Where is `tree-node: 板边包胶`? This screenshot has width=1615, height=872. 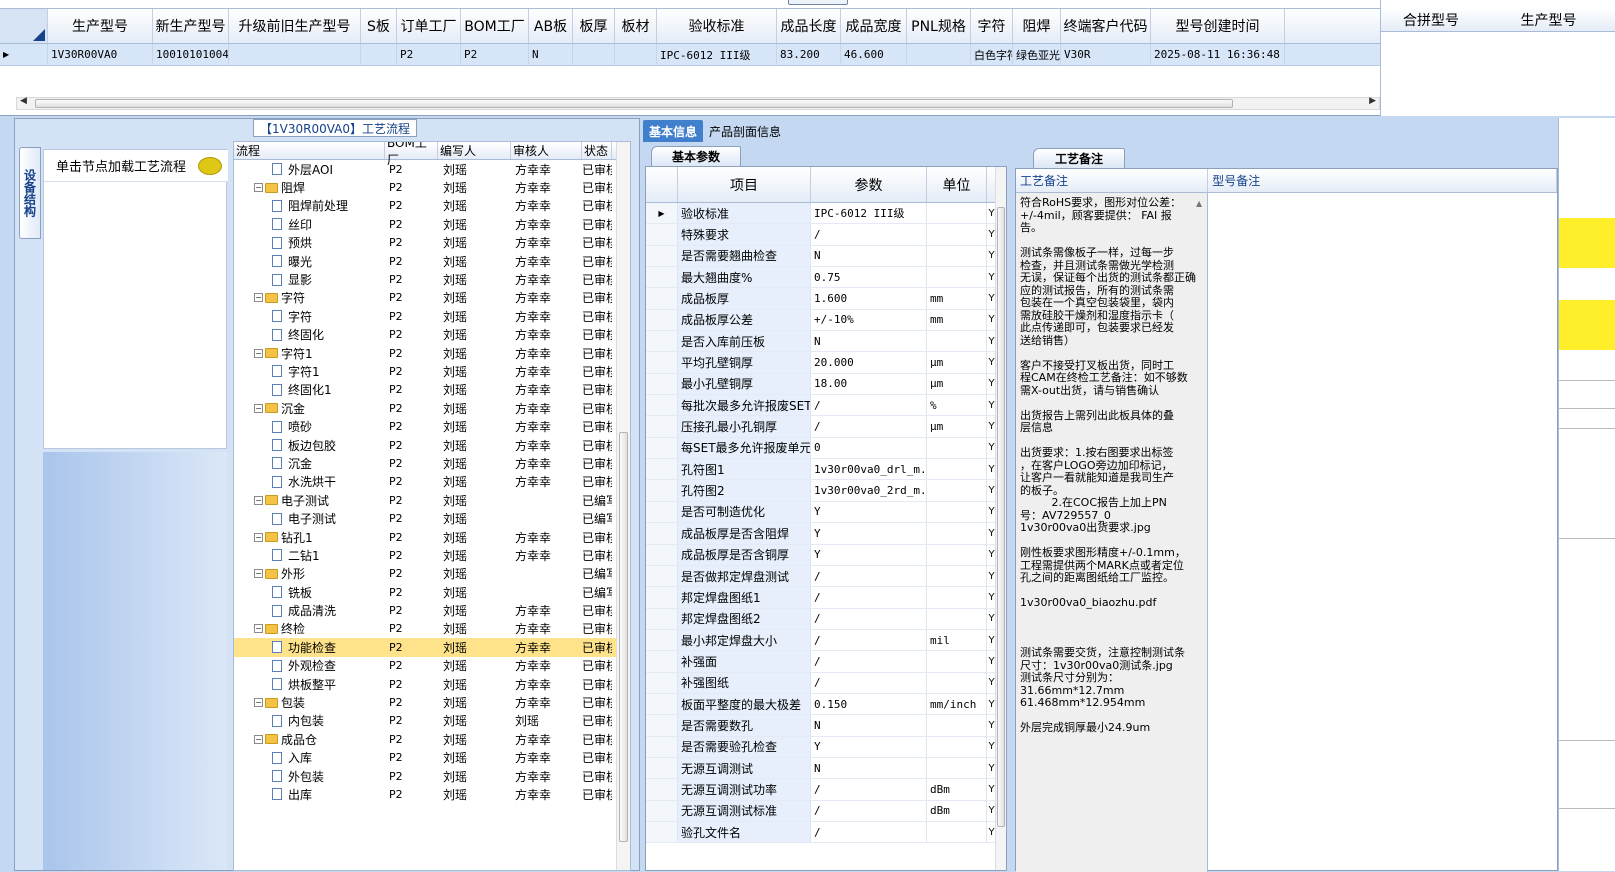 tree-node: 板边包胶 is located at coordinates (309, 445).